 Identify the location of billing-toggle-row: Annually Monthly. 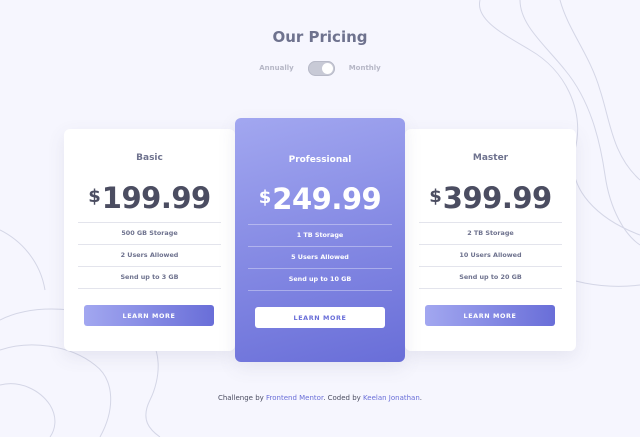
(320, 68).